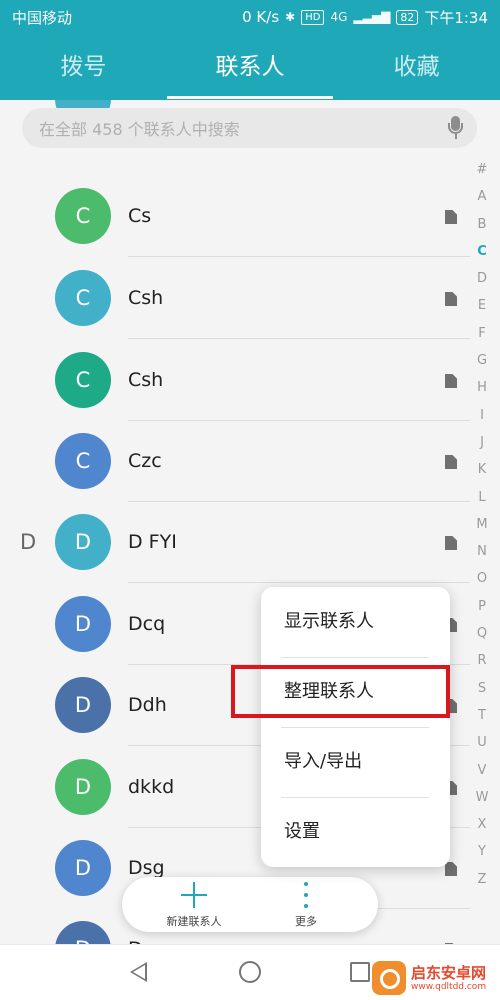 This screenshot has width=500, height=1000. What do you see at coordinates (482, 798) in the screenshot?
I see `index-letter: W` at bounding box center [482, 798].